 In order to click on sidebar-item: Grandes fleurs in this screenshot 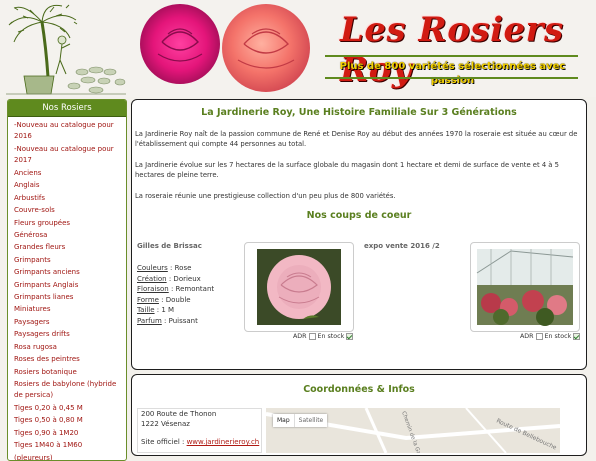, I will do `click(70, 247)`.